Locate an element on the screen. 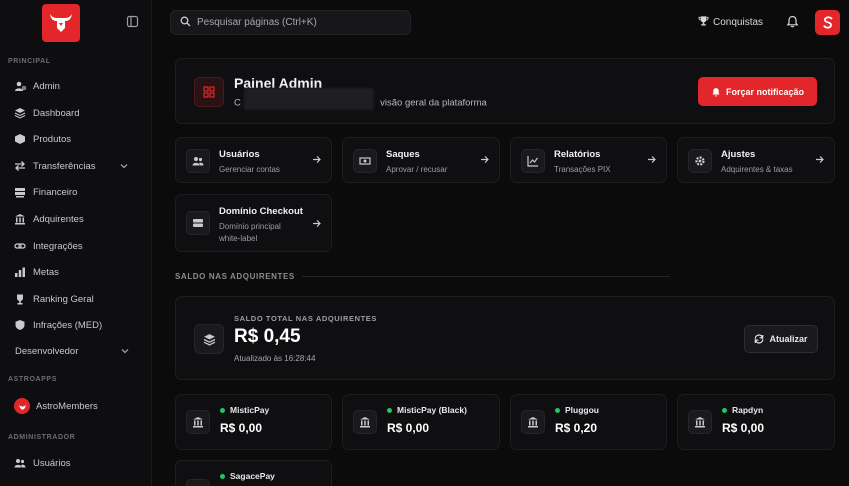 This screenshot has width=849, height=486. sidebar-item-produtos: Produtos is located at coordinates (76, 139).